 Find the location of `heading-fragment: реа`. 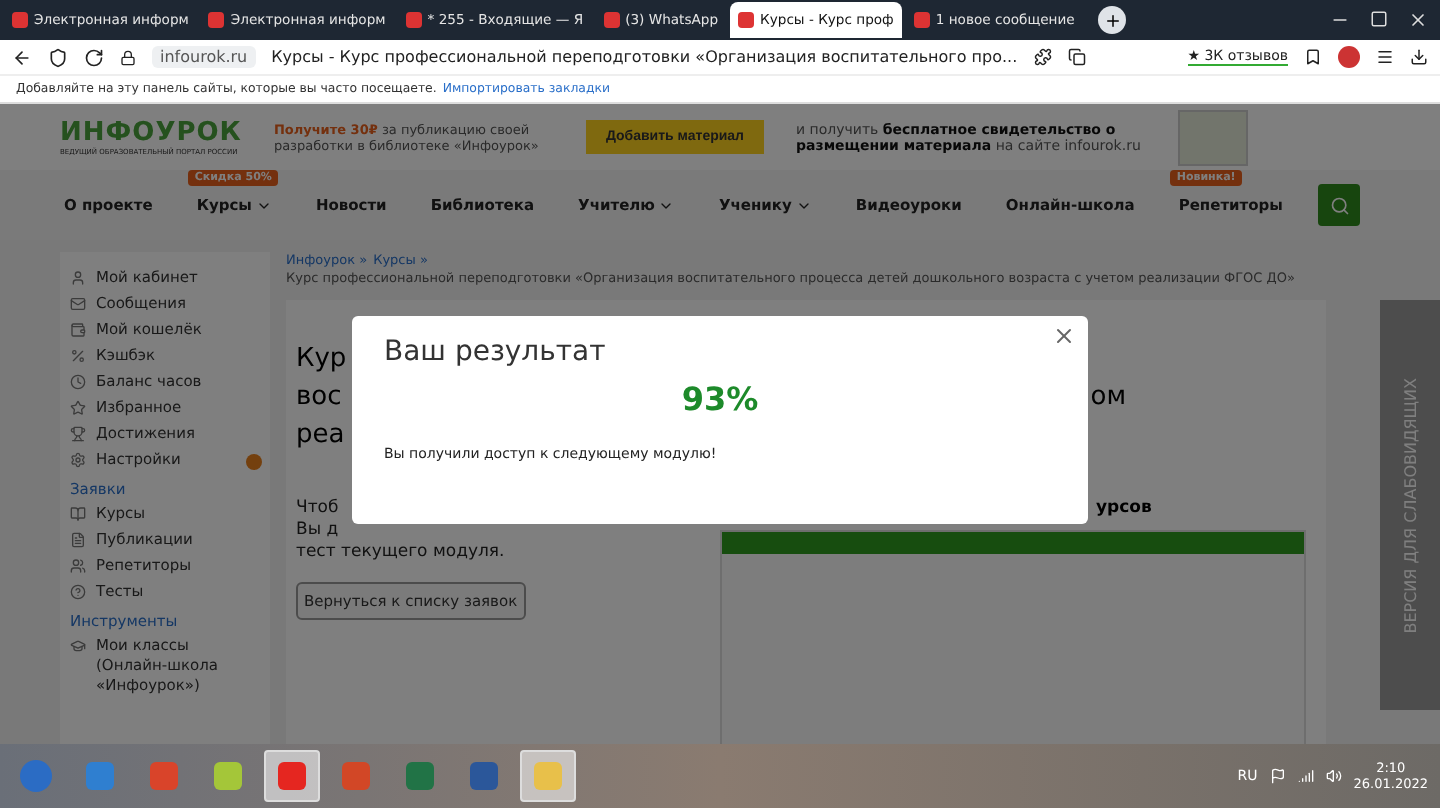

heading-fragment: реа is located at coordinates (320, 436).